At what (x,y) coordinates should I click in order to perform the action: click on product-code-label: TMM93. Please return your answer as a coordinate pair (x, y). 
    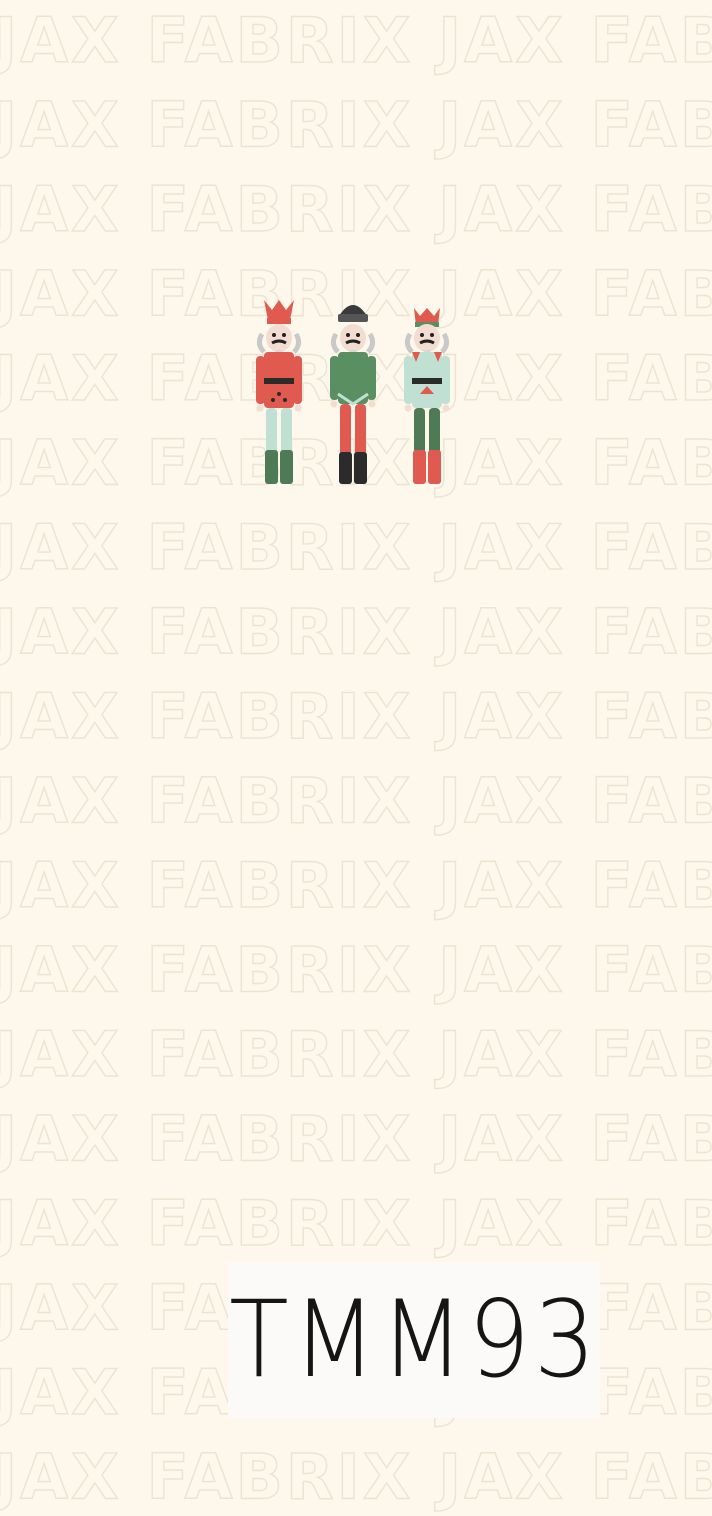
    Looking at the image, I should click on (414, 1340).